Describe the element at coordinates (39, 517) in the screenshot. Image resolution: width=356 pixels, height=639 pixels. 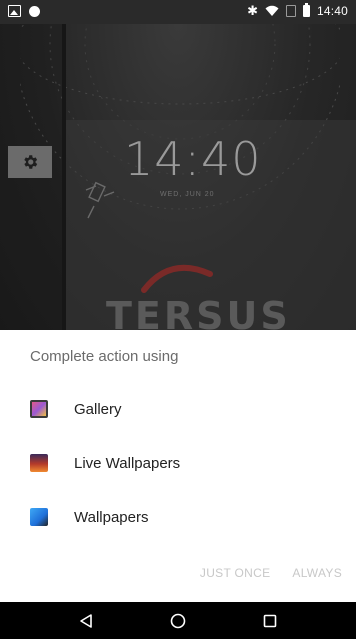
I see `wallpapers-icon` at that location.